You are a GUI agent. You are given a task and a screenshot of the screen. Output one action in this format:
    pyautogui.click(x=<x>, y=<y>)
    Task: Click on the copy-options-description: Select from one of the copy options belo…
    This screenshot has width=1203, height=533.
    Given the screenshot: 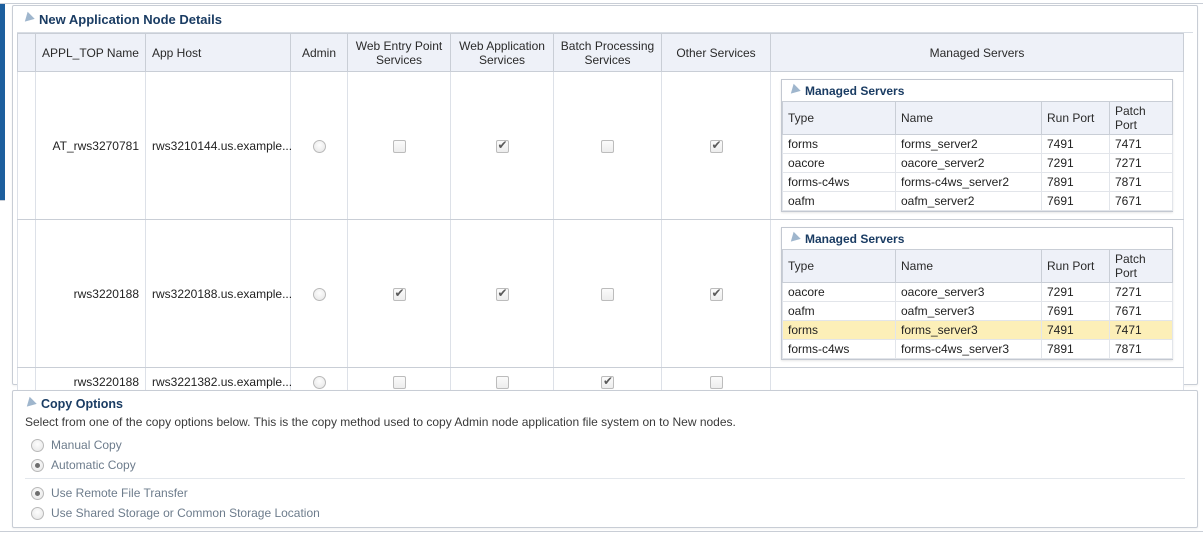 What is the action you would take?
    pyautogui.click(x=380, y=422)
    